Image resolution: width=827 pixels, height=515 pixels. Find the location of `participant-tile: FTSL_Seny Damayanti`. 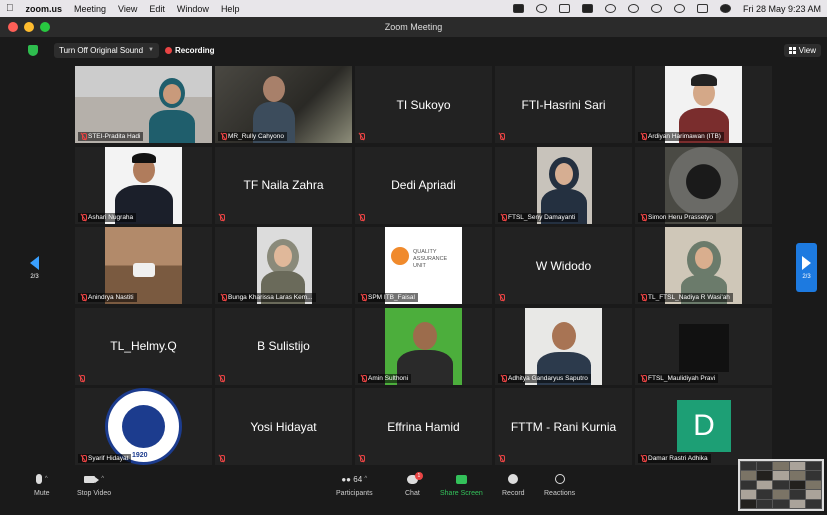

participant-tile: FTSL_Seny Damayanti is located at coordinates (563, 185).